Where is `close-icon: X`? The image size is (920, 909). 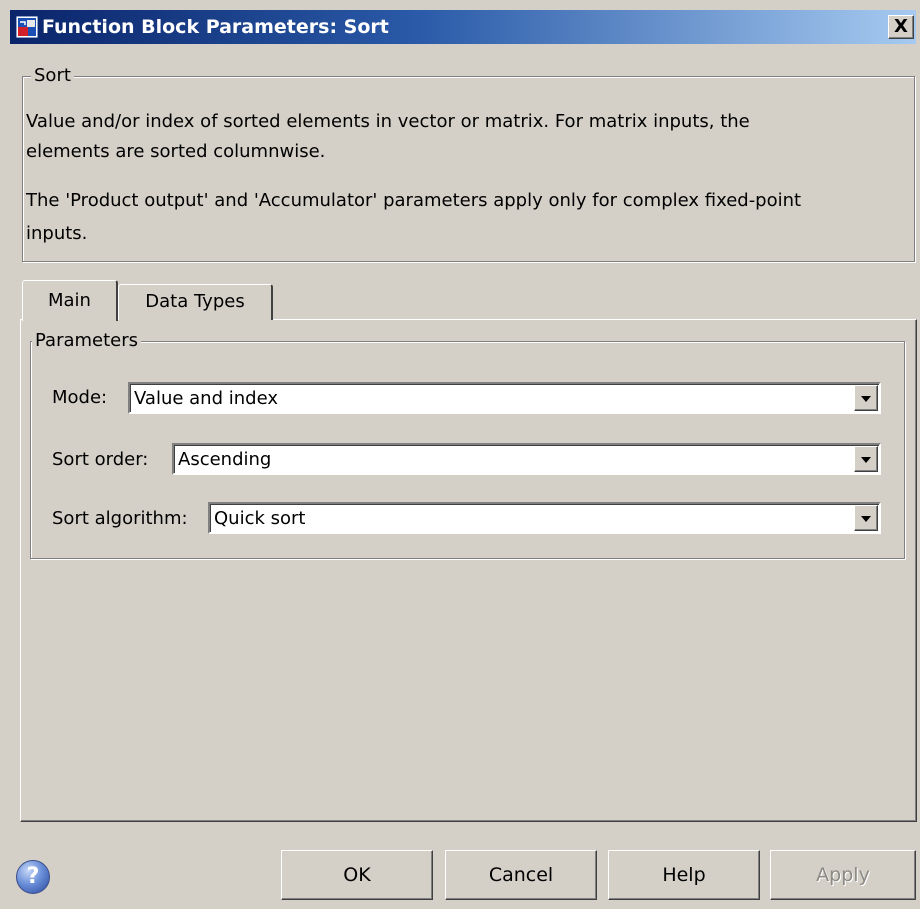
close-icon: X is located at coordinates (901, 26).